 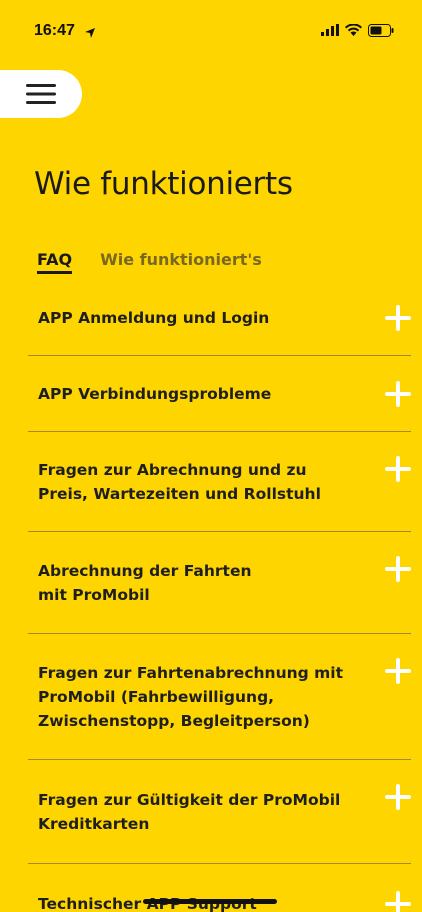 I want to click on faq-item-verbindung: APP Verbindungsprobleme, so click(x=219, y=394).